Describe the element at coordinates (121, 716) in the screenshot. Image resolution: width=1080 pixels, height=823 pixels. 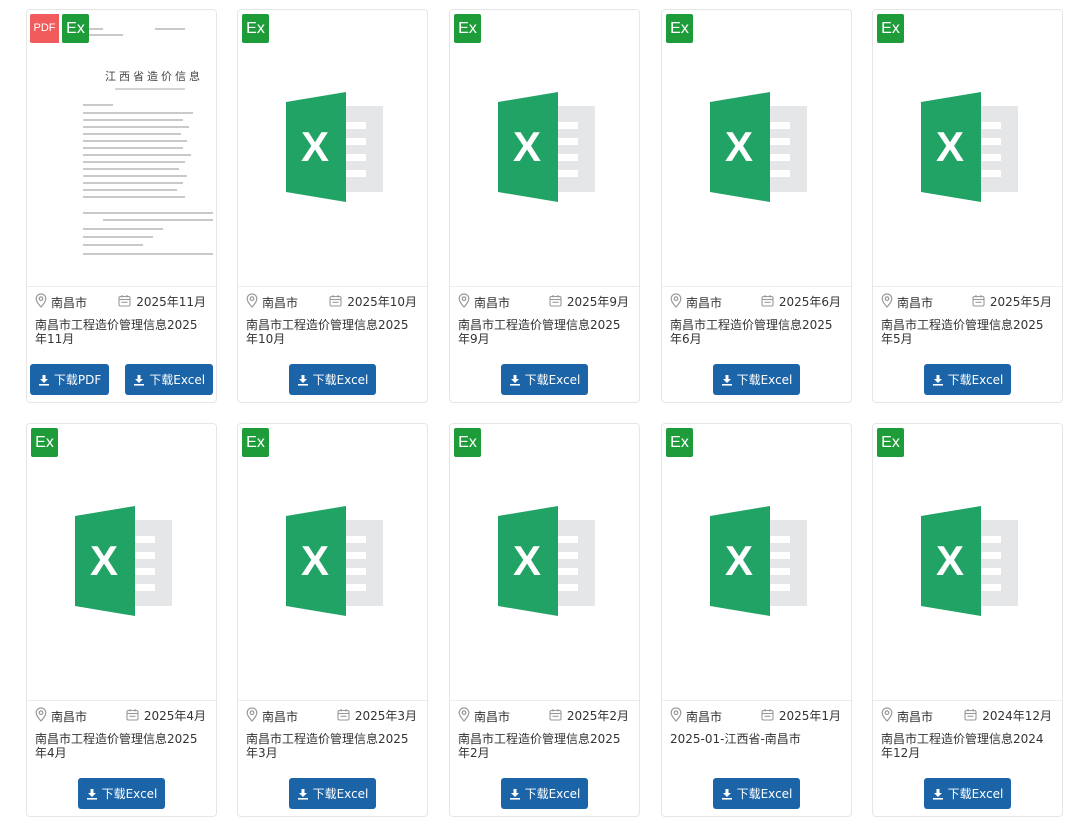
I see `card-meta: 南昌市 2025年4月` at that location.